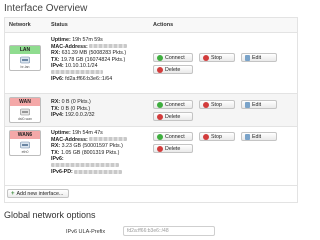 The height and width of the screenshot is (240, 320). Describe the element at coordinates (24, 119) in the screenshot. I see `interface-device: dsl0-wan` at that location.